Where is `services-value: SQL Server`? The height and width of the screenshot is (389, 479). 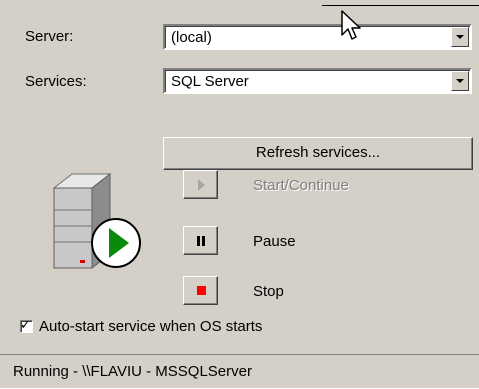 services-value: SQL Server is located at coordinates (210, 81).